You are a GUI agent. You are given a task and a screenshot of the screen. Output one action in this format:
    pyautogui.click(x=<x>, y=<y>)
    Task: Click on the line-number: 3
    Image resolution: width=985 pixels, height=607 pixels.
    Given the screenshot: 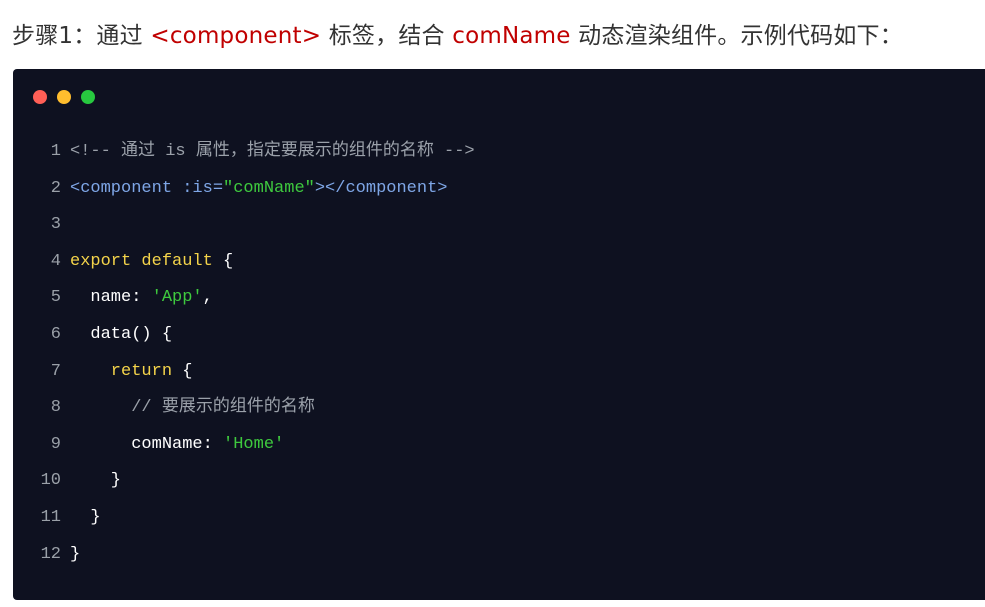 What is the action you would take?
    pyautogui.click(x=55, y=225)
    